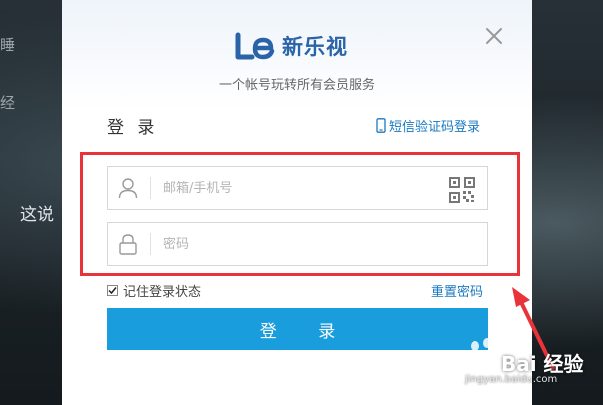 The image size is (603, 405). I want to click on background-text: 睡, so click(8, 45).